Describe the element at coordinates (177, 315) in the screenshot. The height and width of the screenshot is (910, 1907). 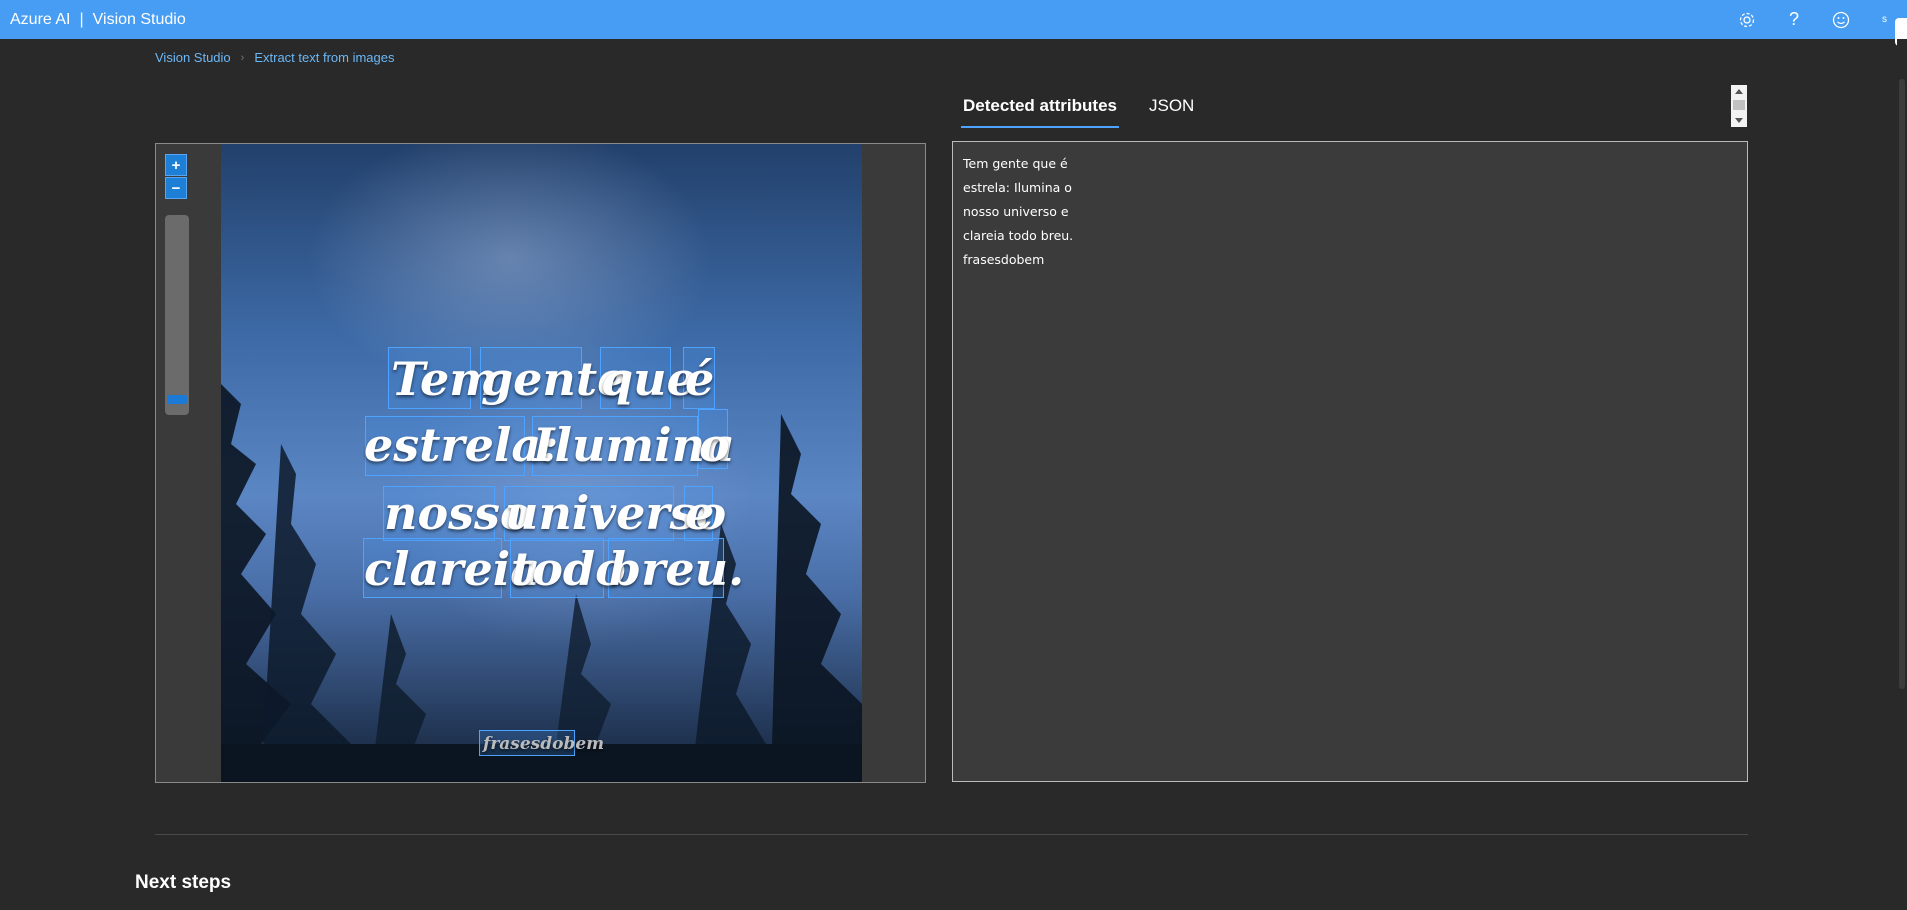
I see `zoom-slider` at that location.